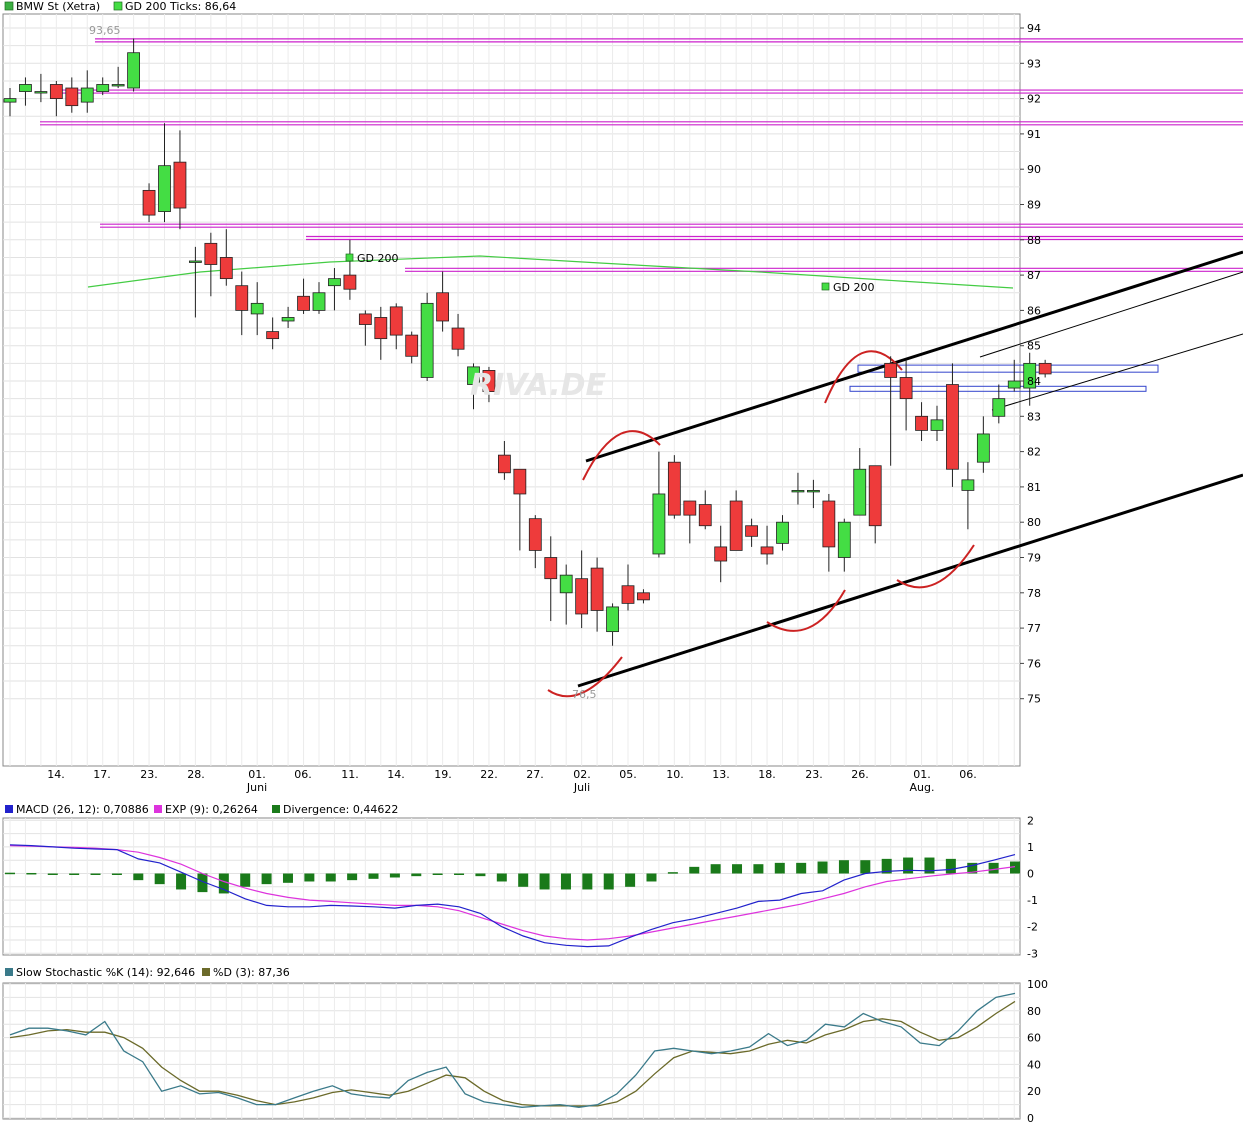 This screenshot has height=1139, width=1243. What do you see at coordinates (1034, 1091) in the screenshot?
I see `stoch-ytick: 20` at bounding box center [1034, 1091].